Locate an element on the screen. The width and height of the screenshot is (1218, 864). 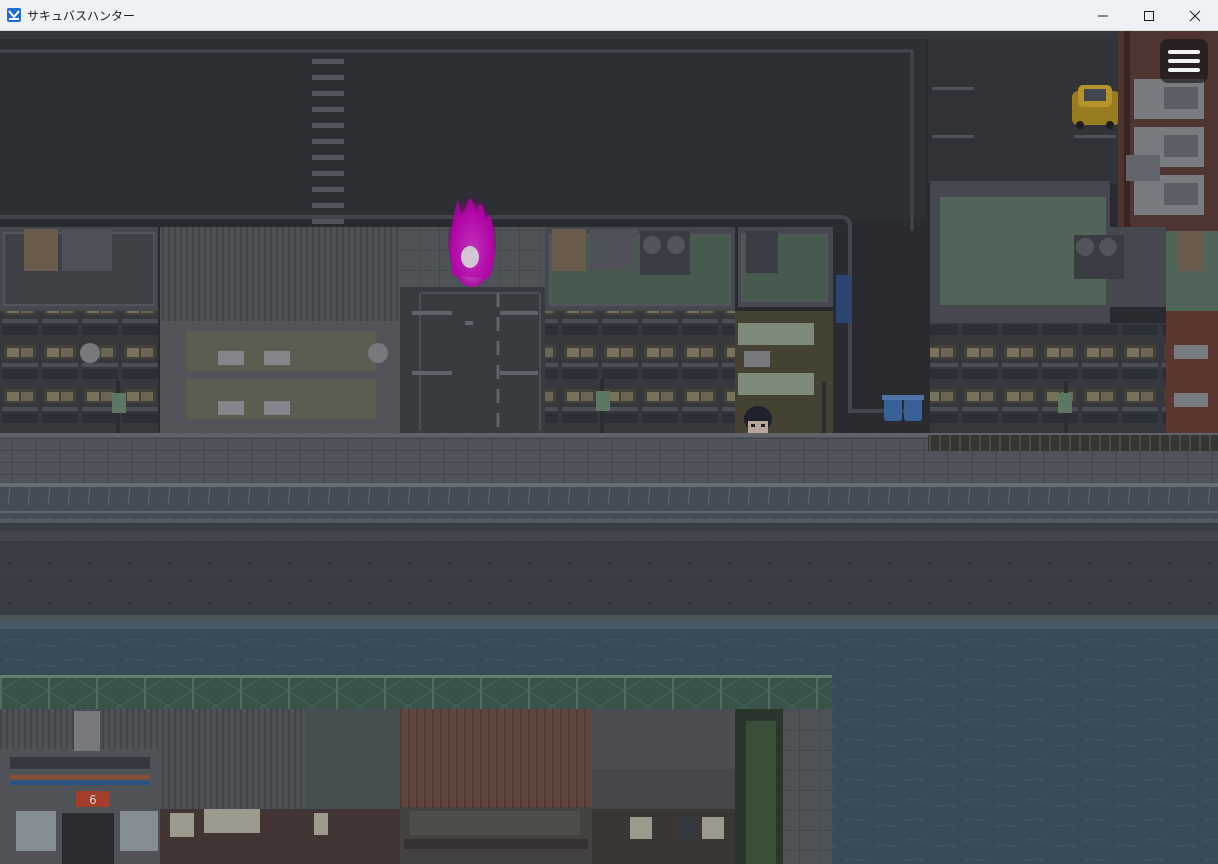
game-app-icon is located at coordinates (14, 15).